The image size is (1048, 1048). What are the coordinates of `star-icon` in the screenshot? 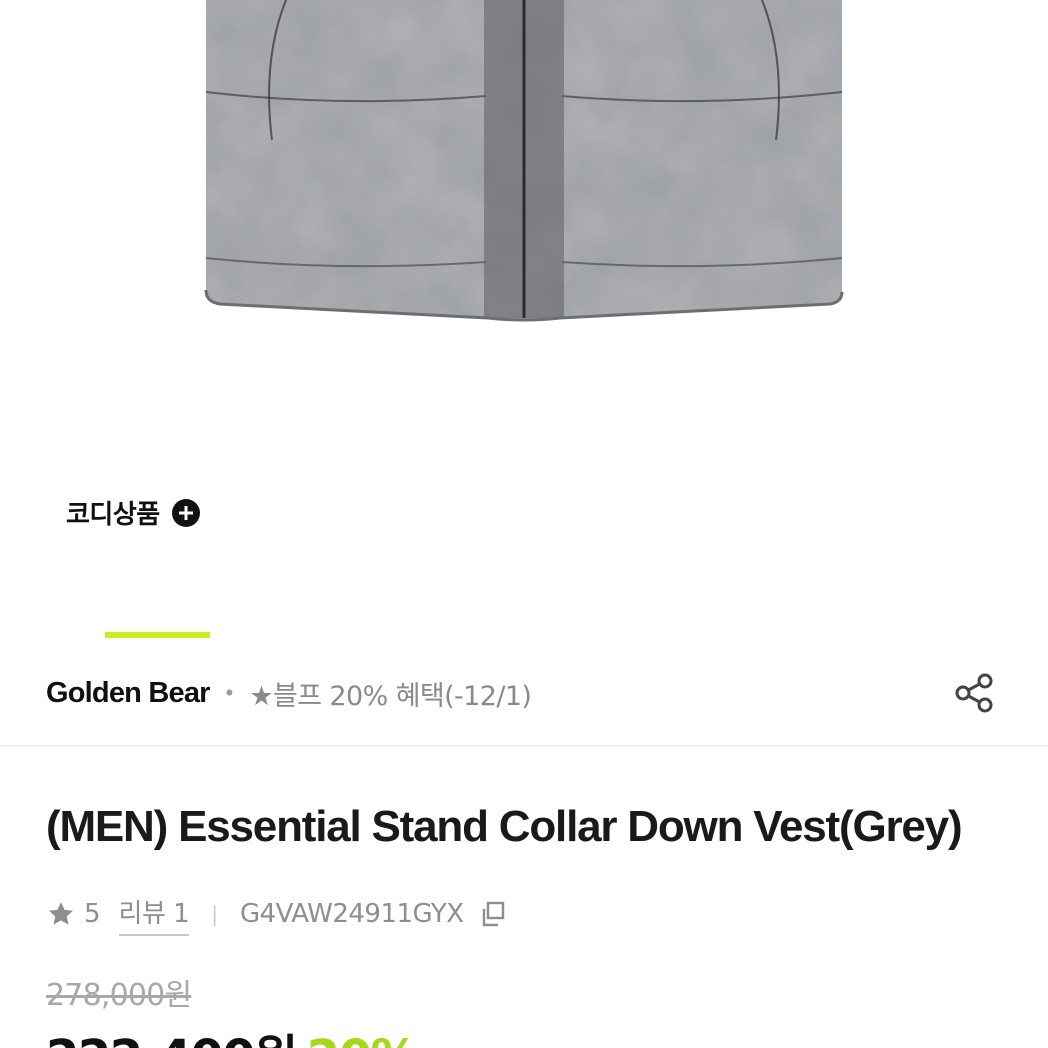 It's located at (61, 913).